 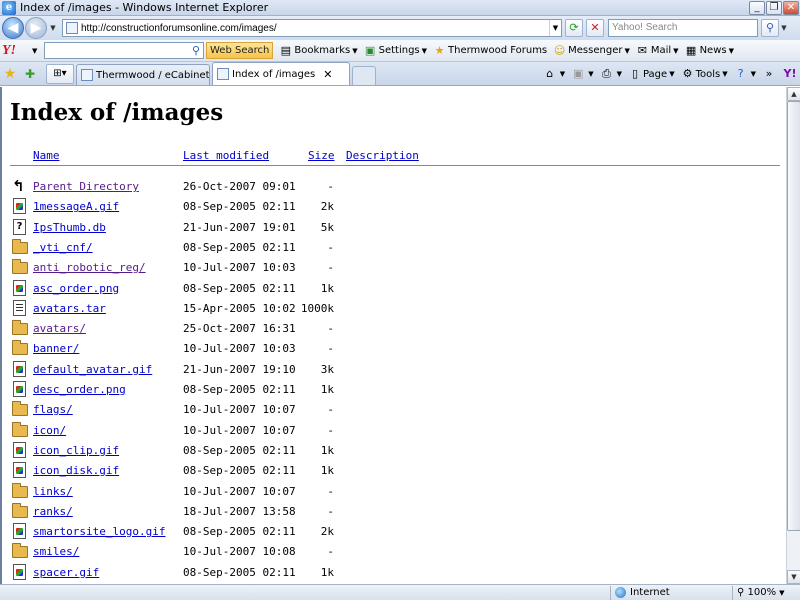 I want to click on file-modified-date: 25-Oct-2007 16:31, so click(x=239, y=329).